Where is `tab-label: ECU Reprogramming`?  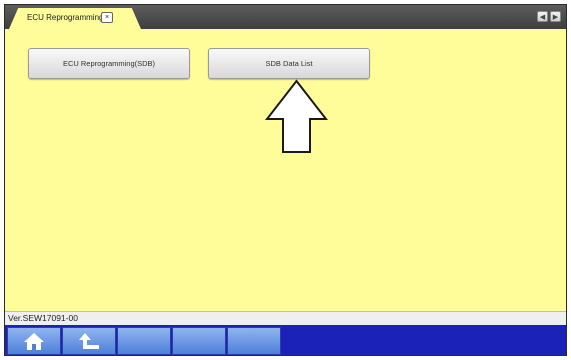 tab-label: ECU Reprogramming is located at coordinates (65, 17).